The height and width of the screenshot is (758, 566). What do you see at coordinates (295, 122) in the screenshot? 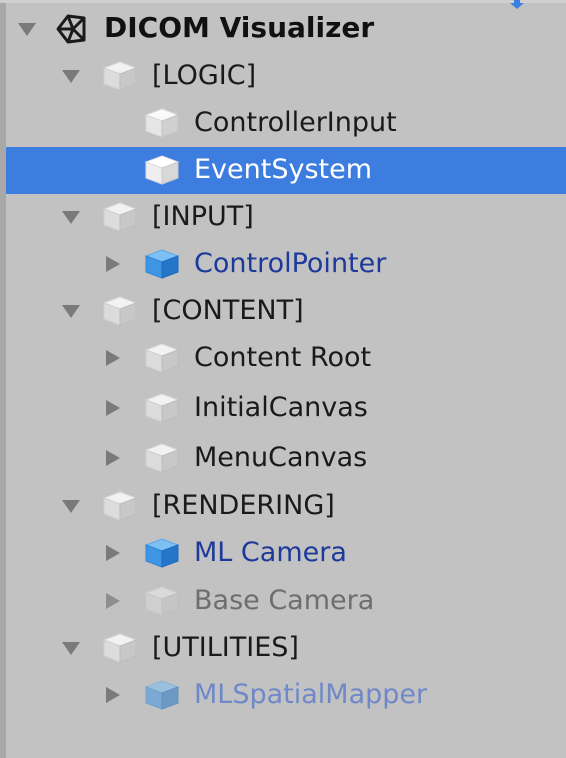
I see `hierarchy-item-label: ControllerInput` at bounding box center [295, 122].